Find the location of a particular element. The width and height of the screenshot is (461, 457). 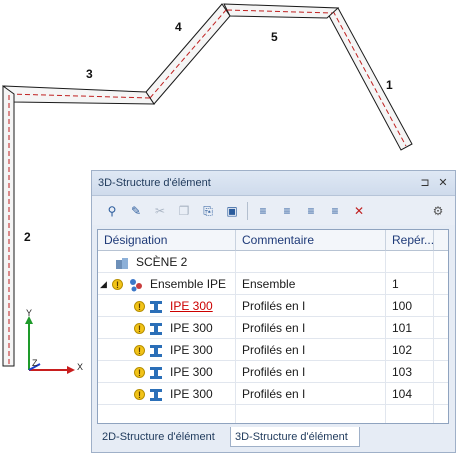

tab-3d-structure: 3D-Structure d'élément is located at coordinates (295, 437).